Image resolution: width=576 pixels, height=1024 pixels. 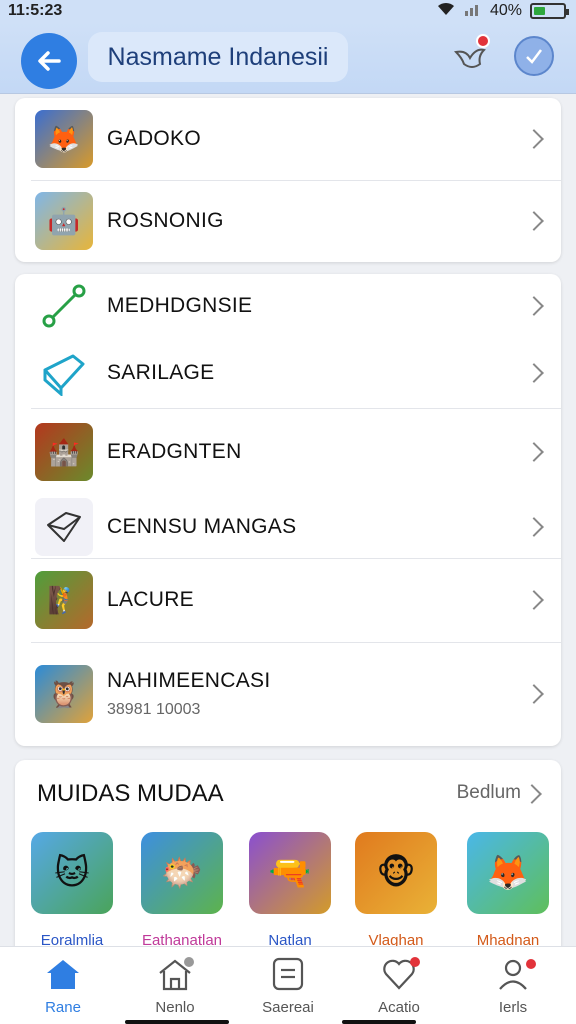 I want to click on notification-button, so click(x=470, y=58).